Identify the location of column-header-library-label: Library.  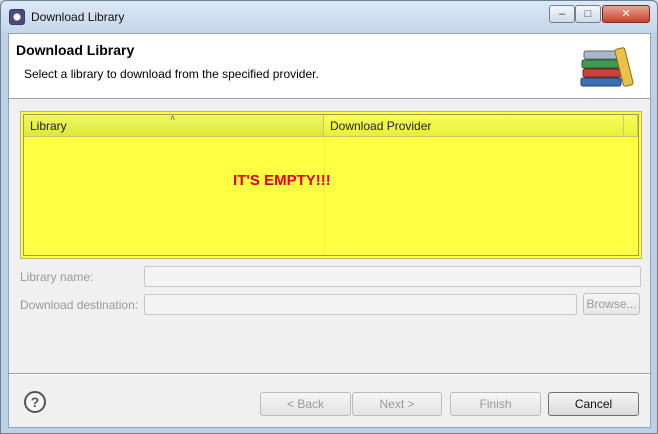
(48, 126).